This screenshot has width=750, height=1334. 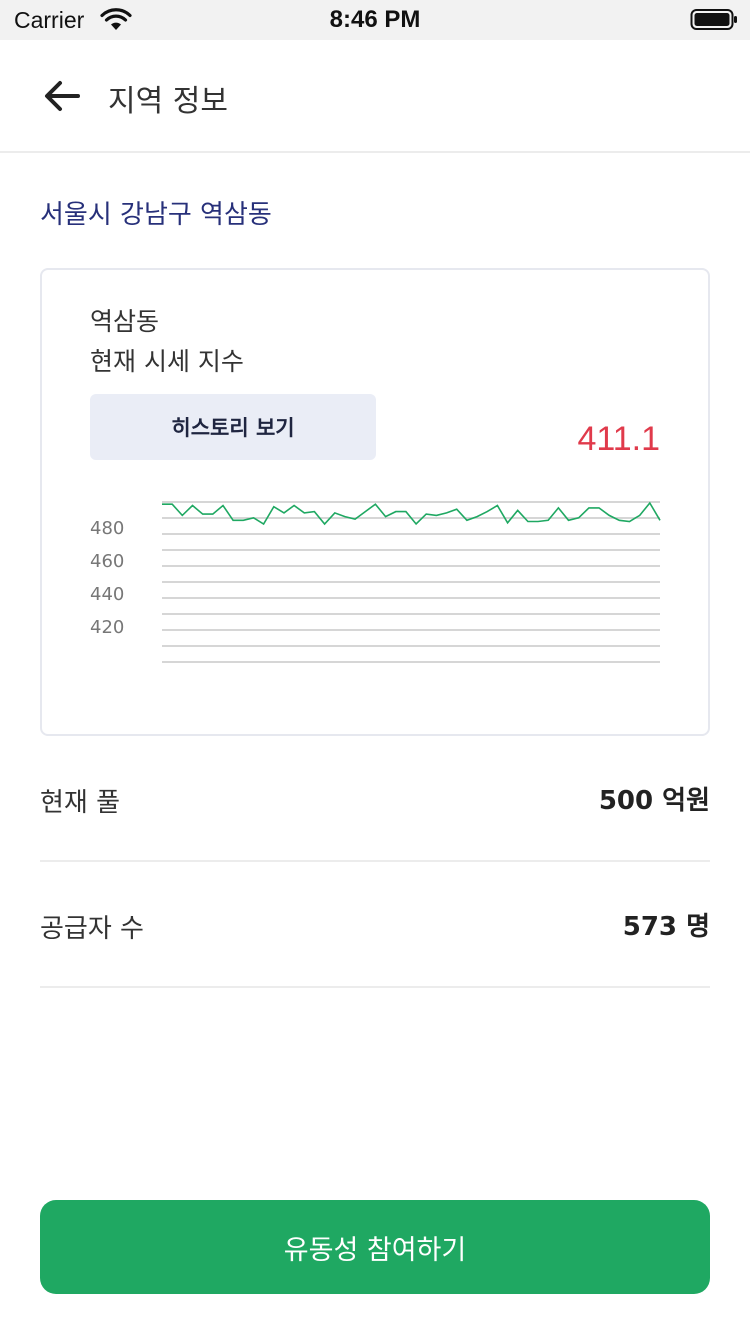 What do you see at coordinates (107, 594) in the screenshot?
I see `y-tick-label: 440` at bounding box center [107, 594].